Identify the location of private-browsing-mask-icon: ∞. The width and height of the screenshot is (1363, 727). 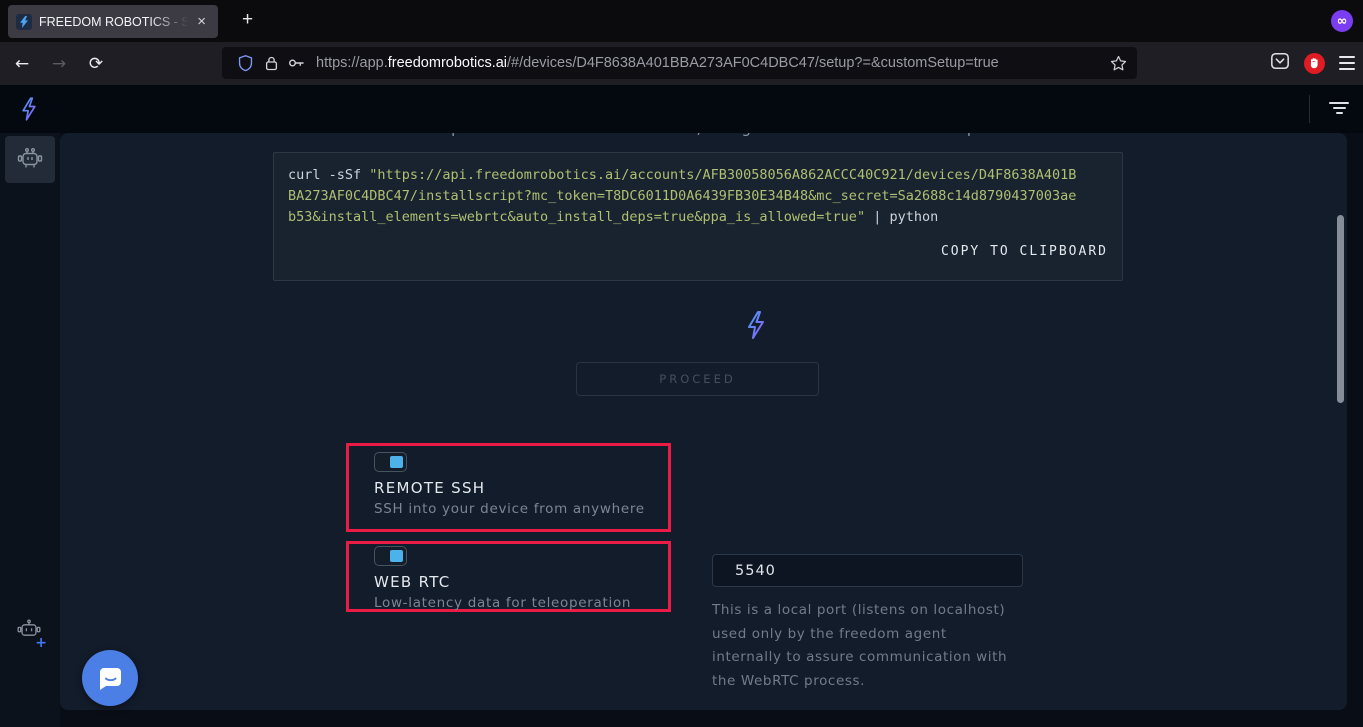
(1342, 21).